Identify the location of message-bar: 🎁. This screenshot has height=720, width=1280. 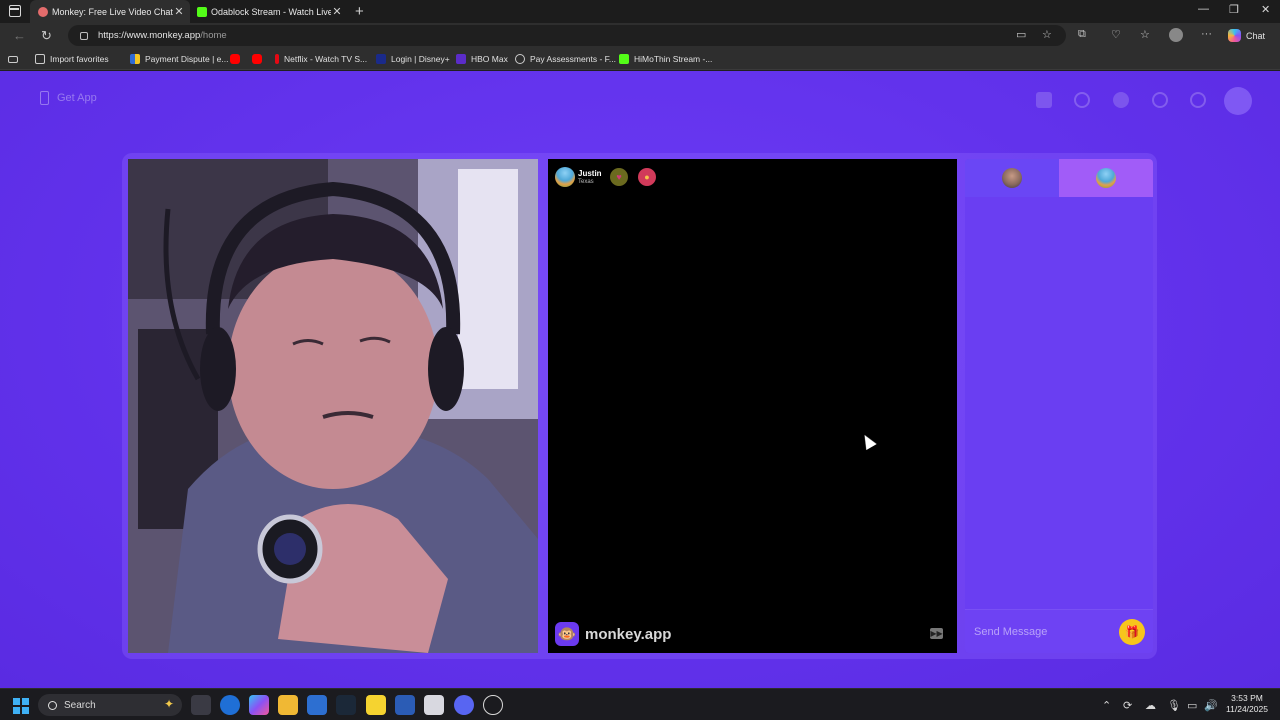
(1059, 631).